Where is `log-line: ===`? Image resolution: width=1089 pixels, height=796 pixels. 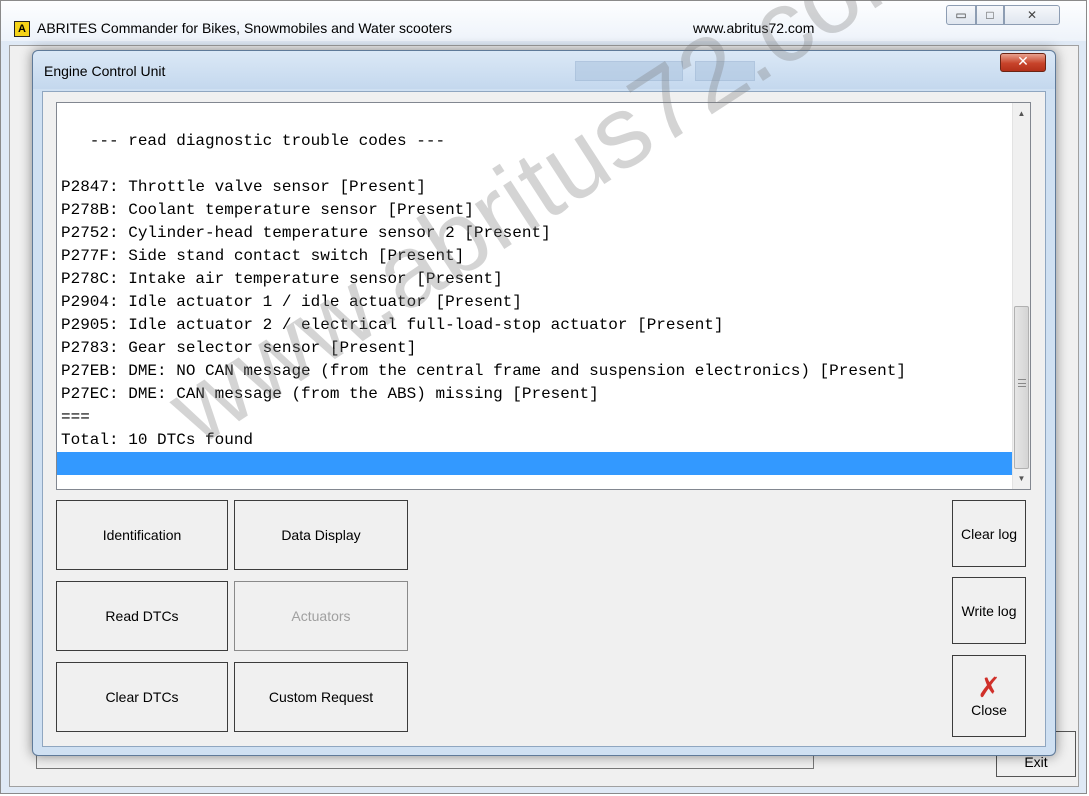
log-line: === is located at coordinates (75, 417).